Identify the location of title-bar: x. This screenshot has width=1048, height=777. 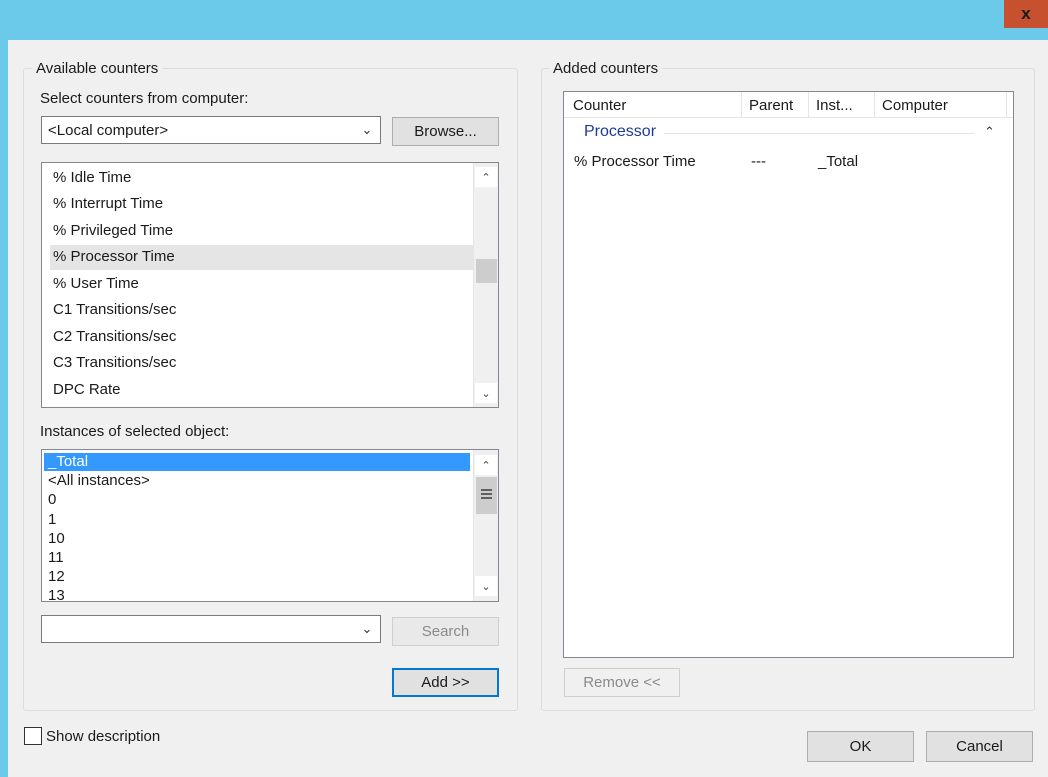
(524, 20).